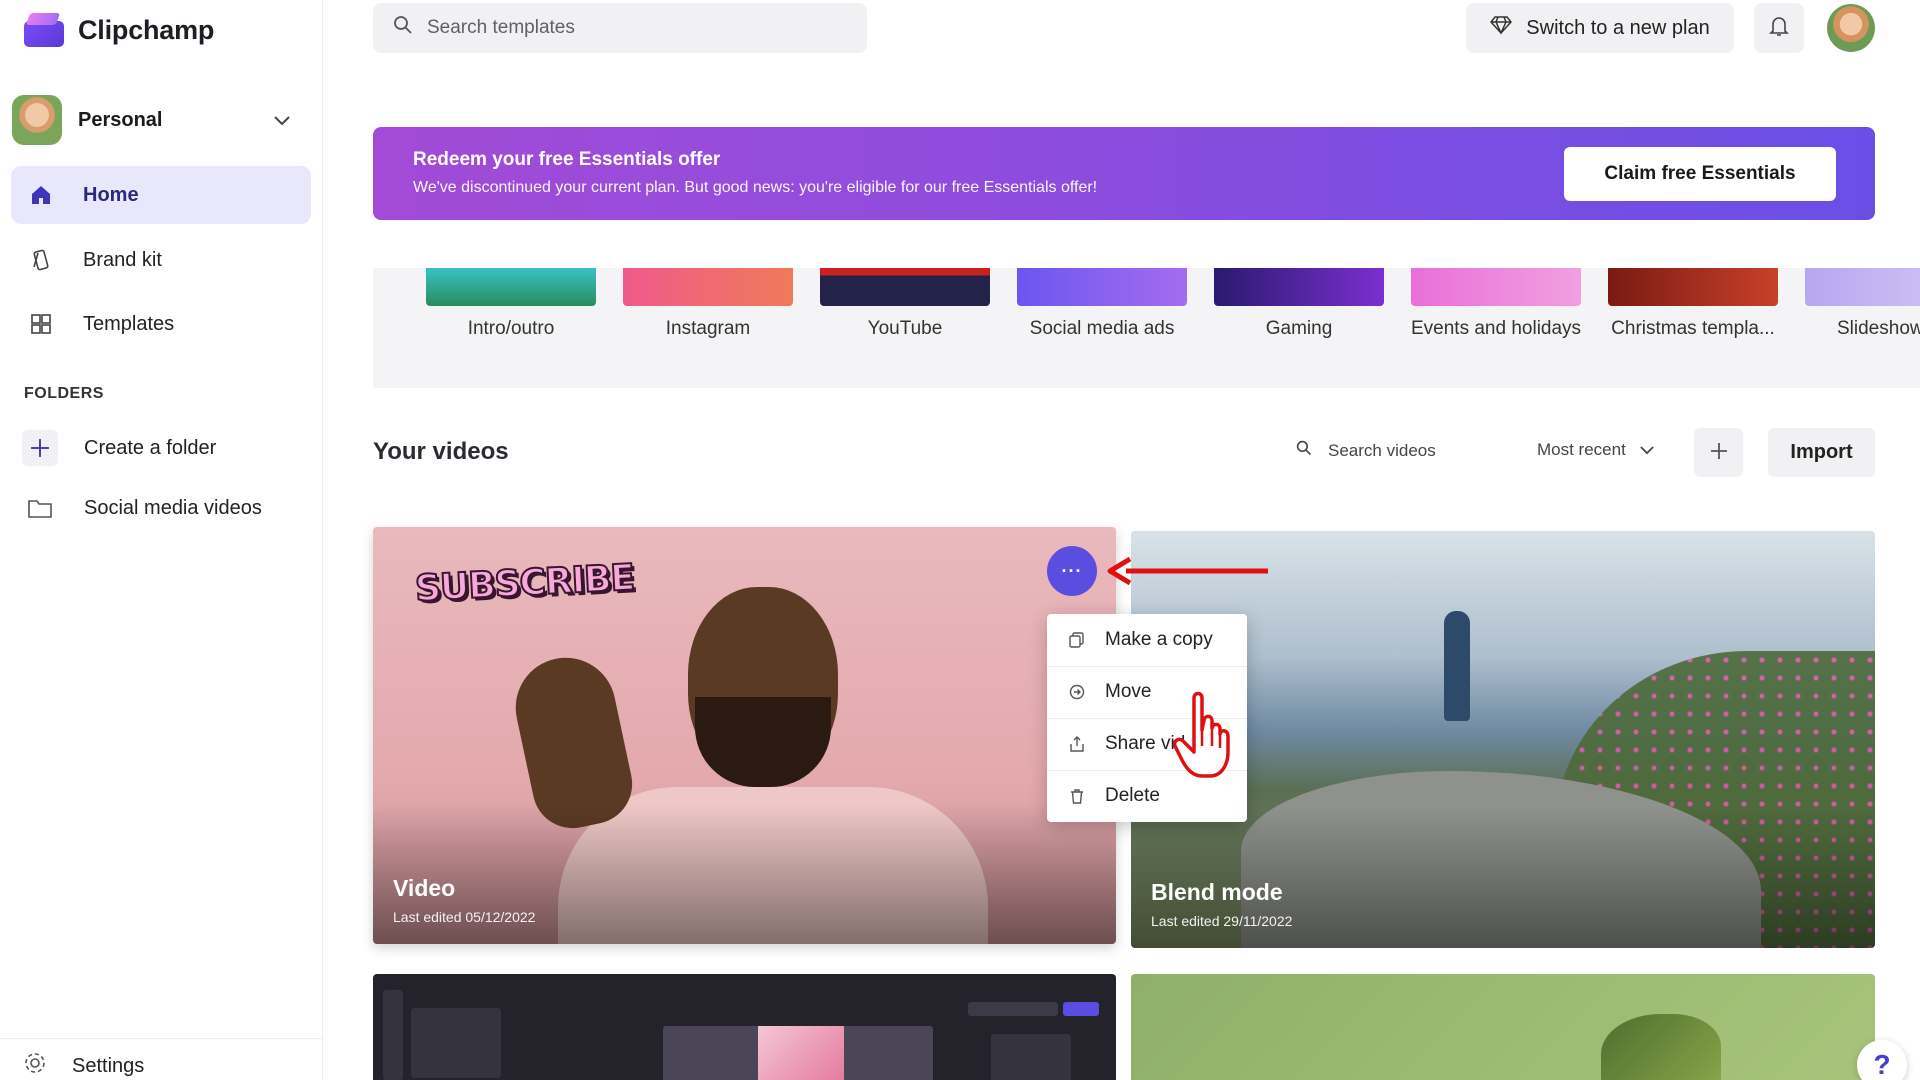 The width and height of the screenshot is (1920, 1080). I want to click on move-icon, so click(1077, 692).